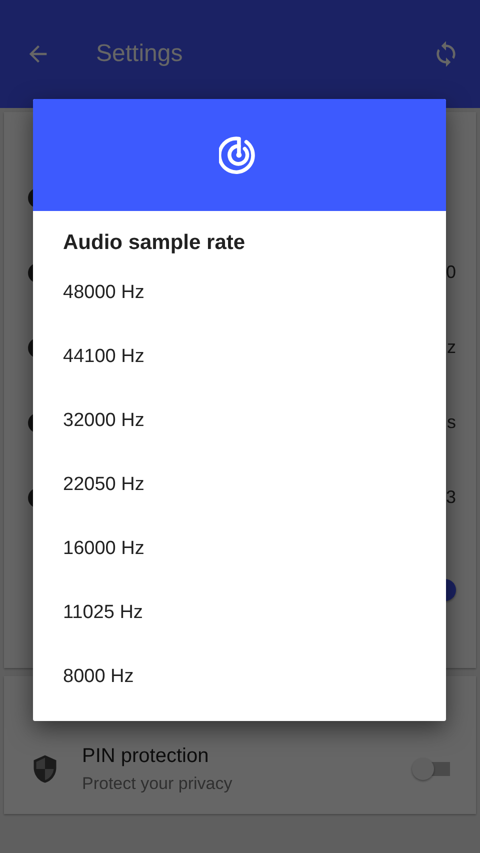 The width and height of the screenshot is (480, 853). Describe the element at coordinates (239, 613) in the screenshot. I see `sample-rate-option: 11025 Hz` at that location.